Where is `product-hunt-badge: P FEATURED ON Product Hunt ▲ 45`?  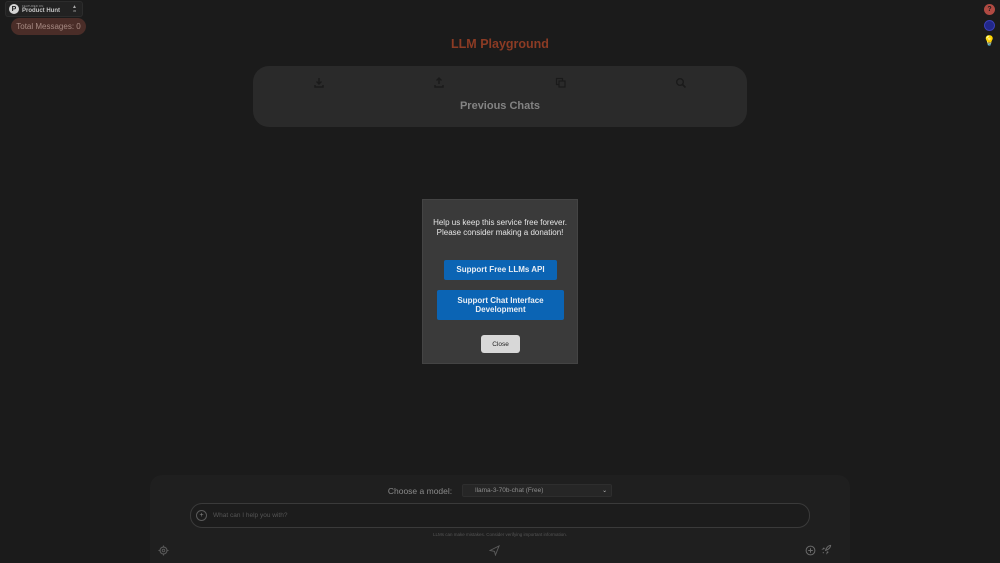 product-hunt-badge: P FEATURED ON Product Hunt ▲ 45 is located at coordinates (44, 9).